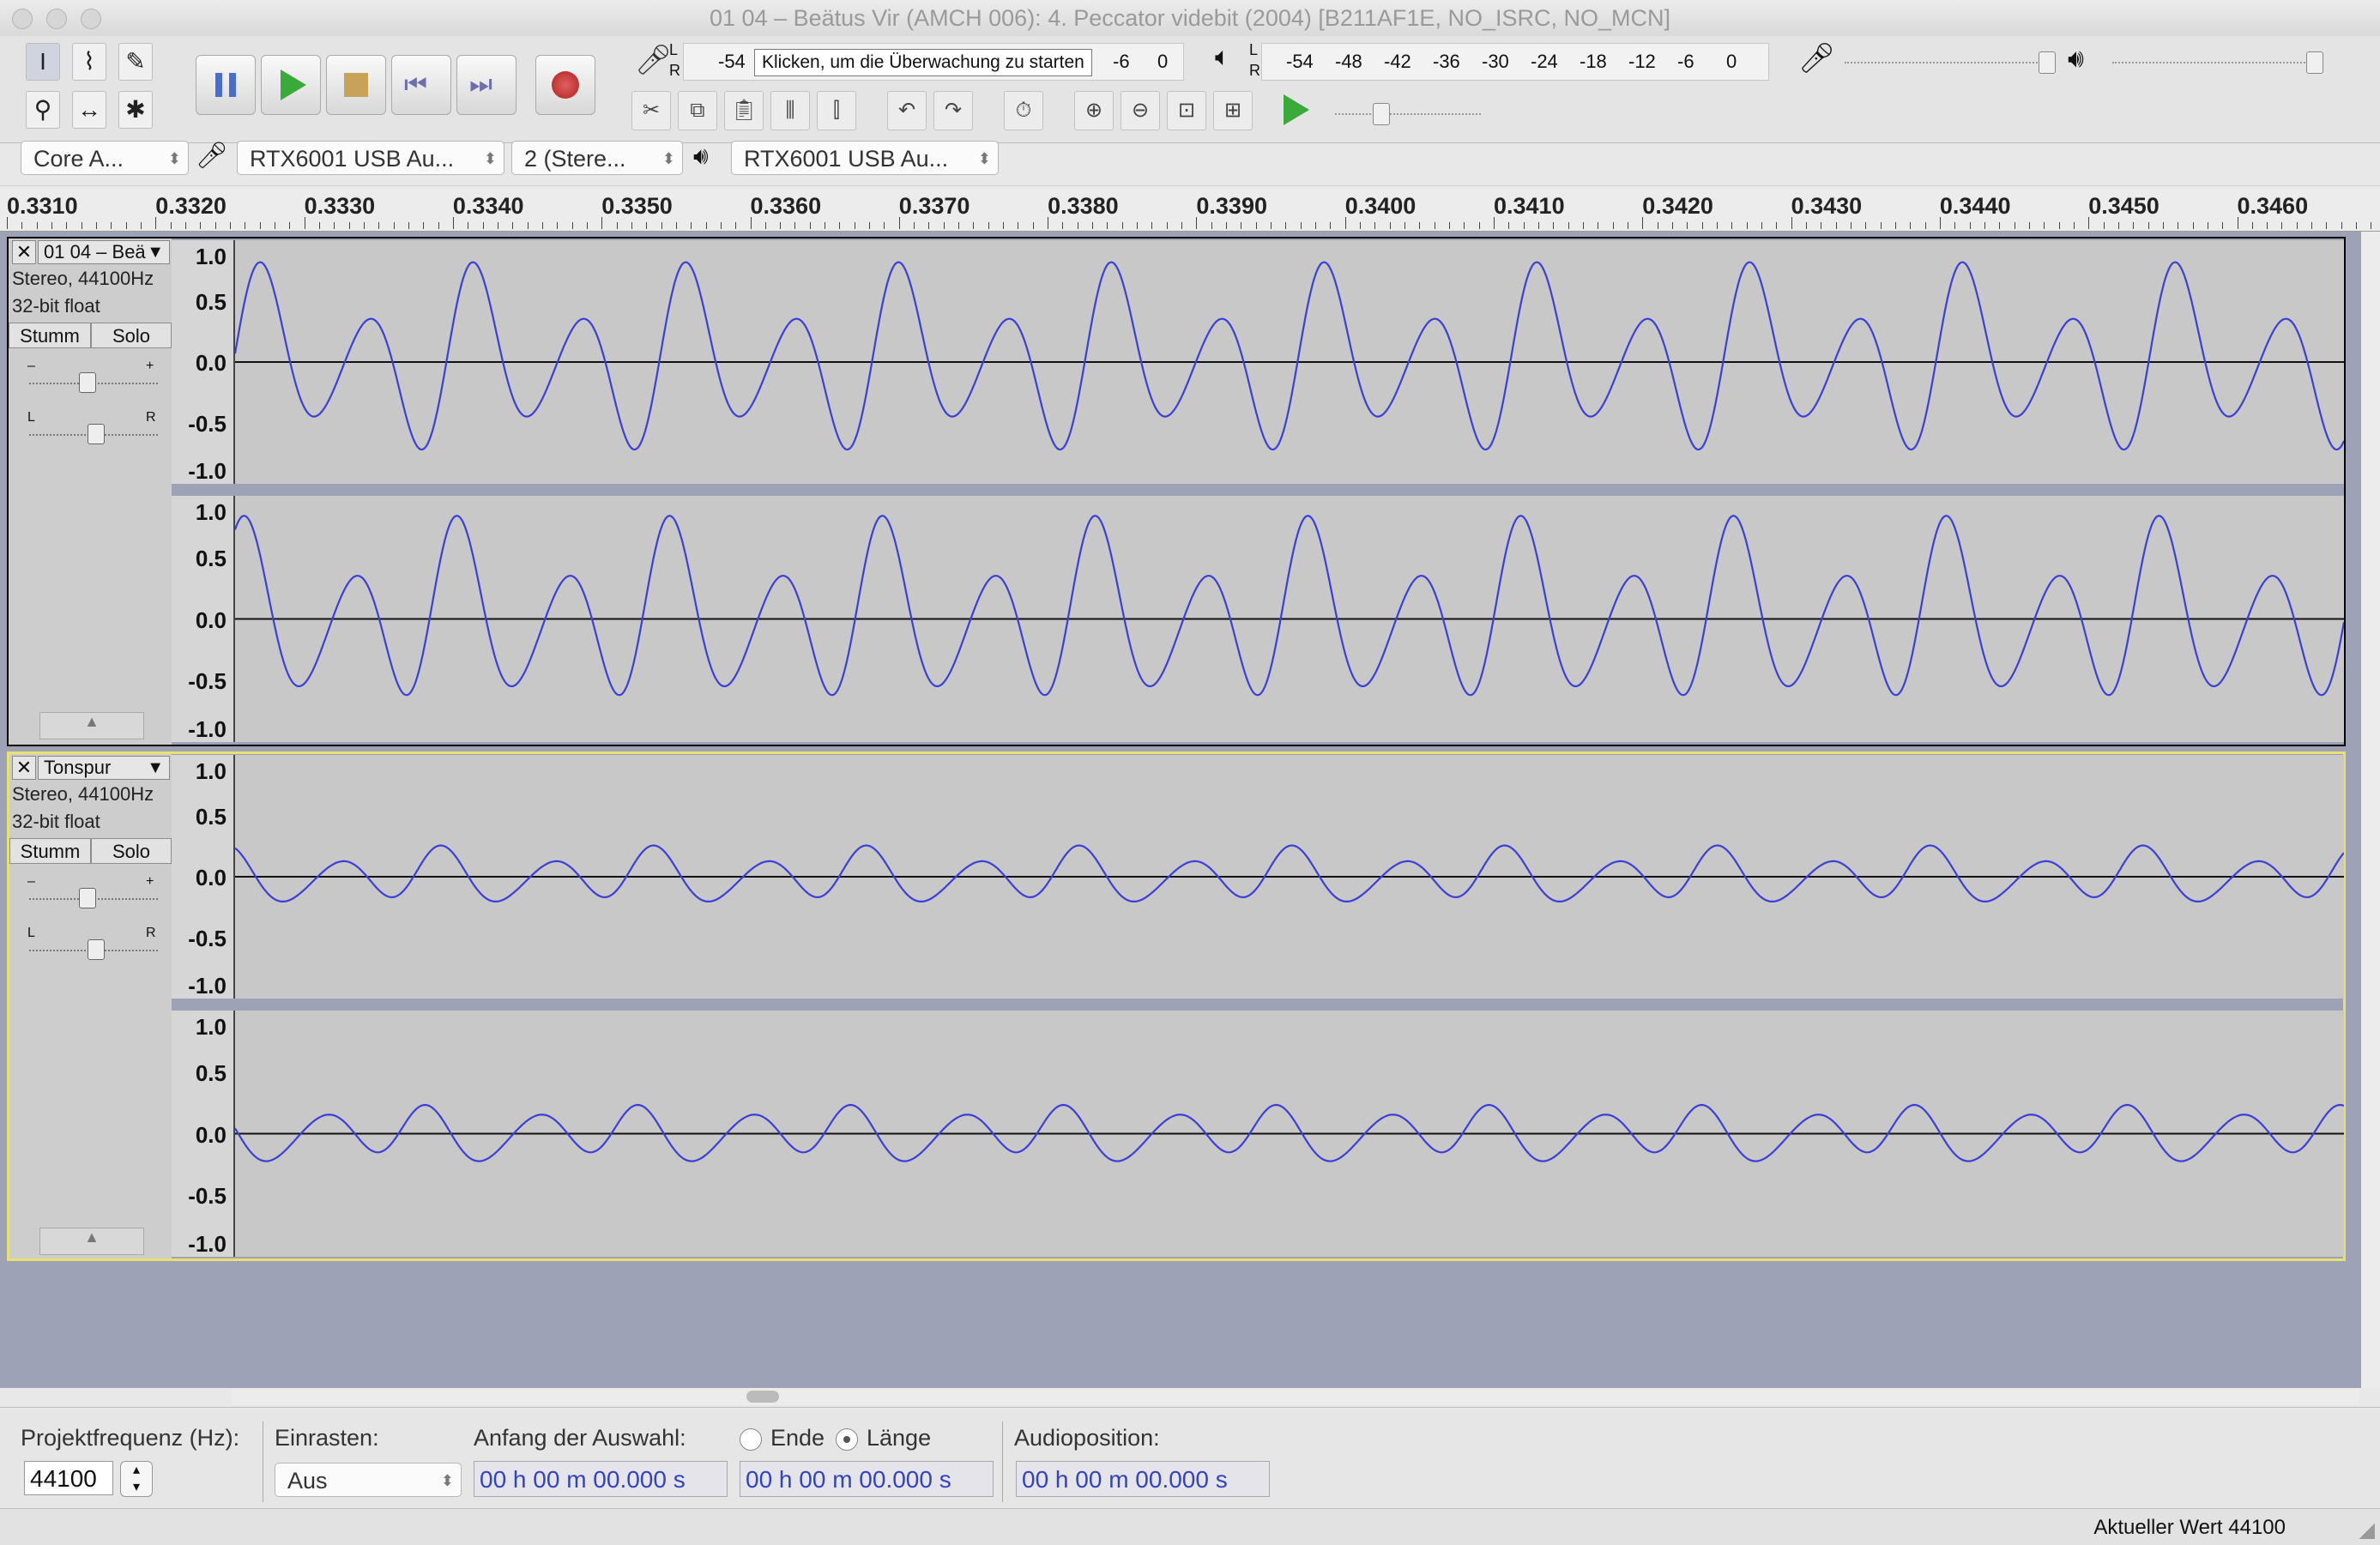  Describe the element at coordinates (790, 110) in the screenshot. I see `trim-audio-icon: ⫼` at that location.